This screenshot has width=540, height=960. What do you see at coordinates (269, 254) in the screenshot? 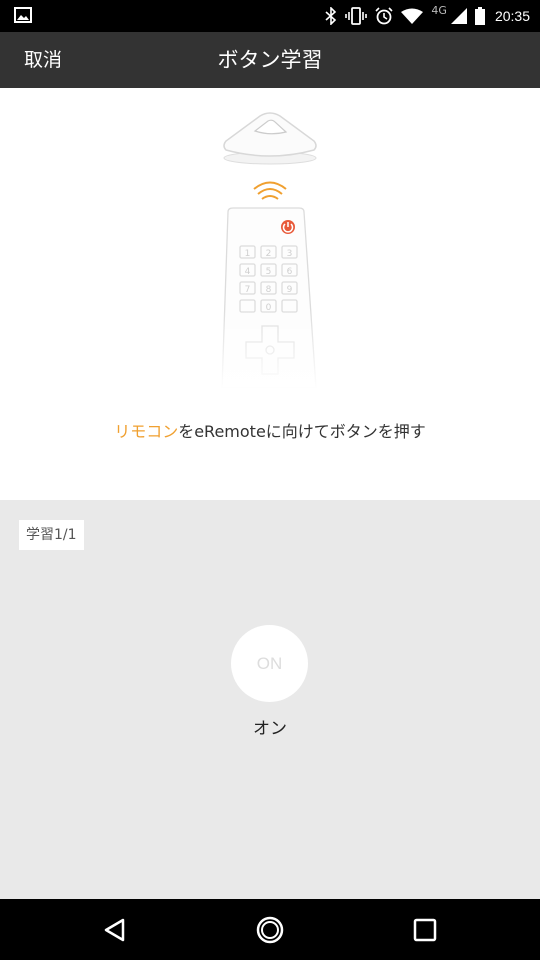
I see `keypad-key-label: 2` at bounding box center [269, 254].